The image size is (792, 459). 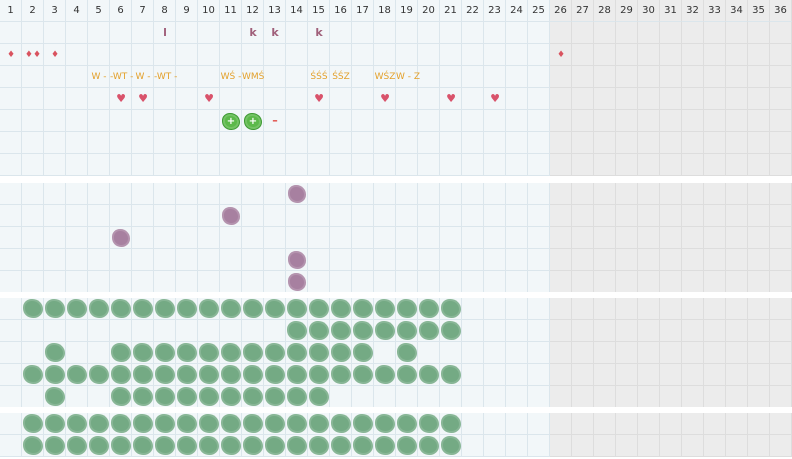 I want to click on column-header-14: 14, so click(x=297, y=11).